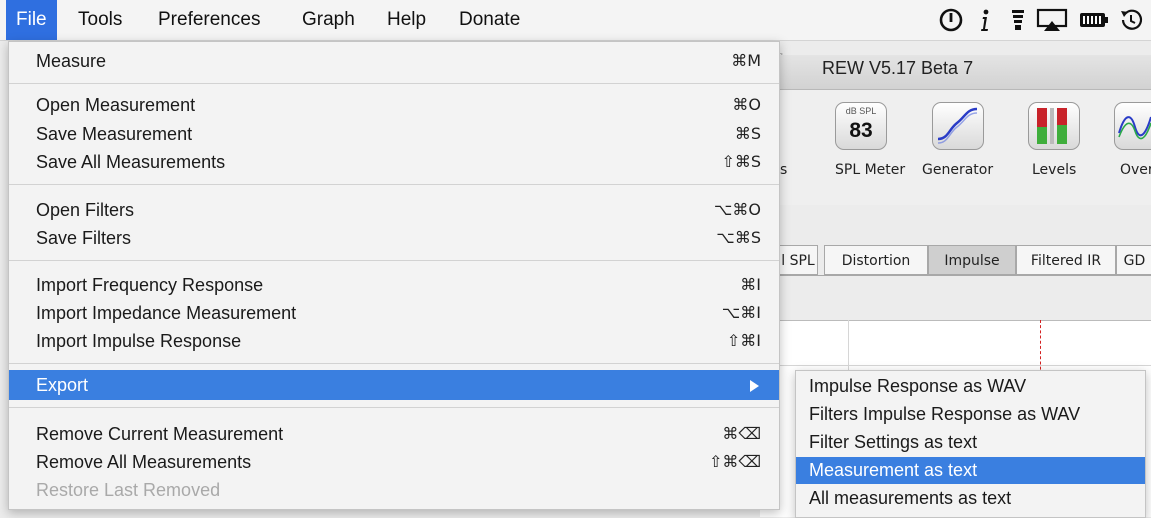  I want to click on levels-meter-icon, so click(1052, 126).